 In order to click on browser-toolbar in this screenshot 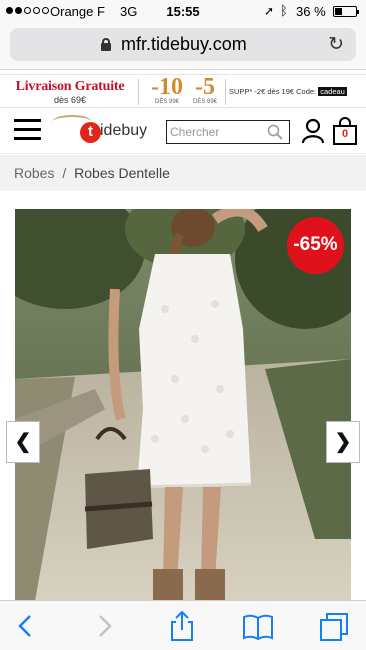, I will do `click(183, 625)`.